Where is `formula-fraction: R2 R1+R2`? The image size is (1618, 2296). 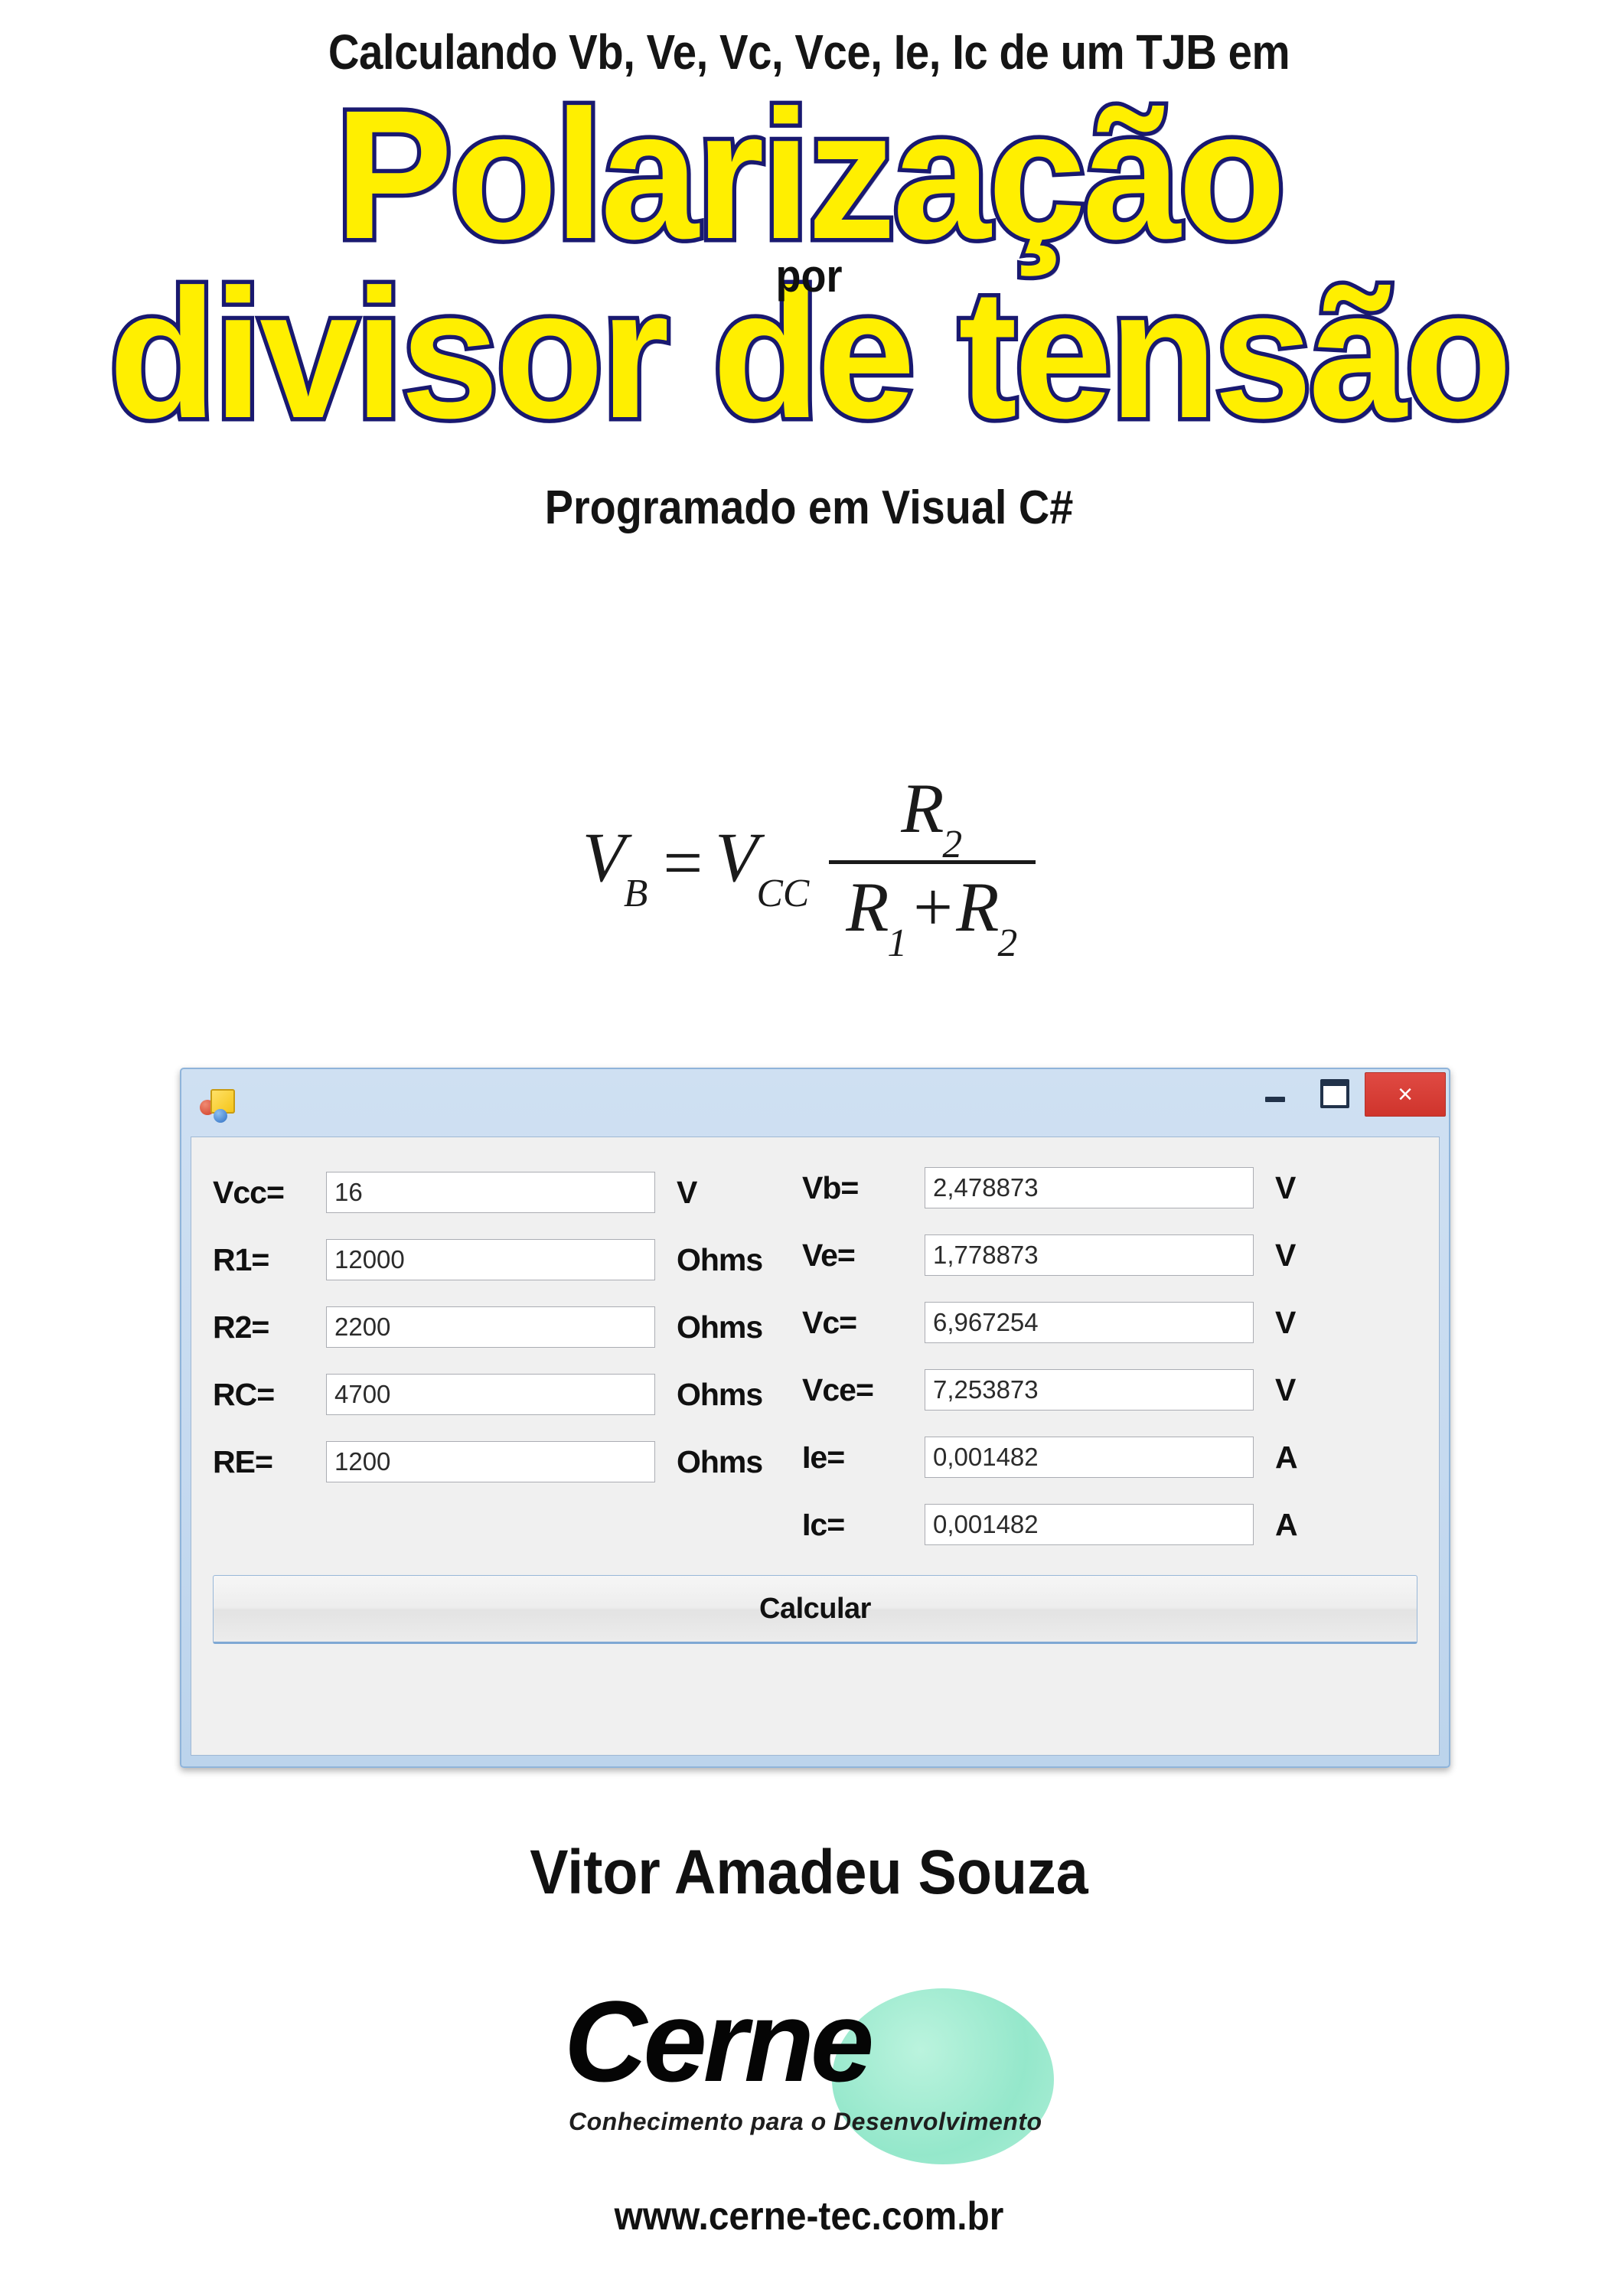
formula-fraction: R2 R1+R2 is located at coordinates (932, 867).